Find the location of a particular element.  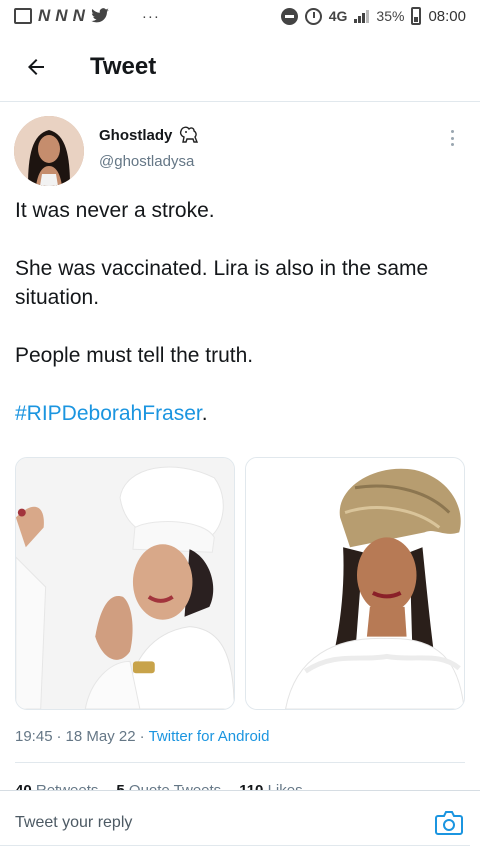

avatar is located at coordinates (49, 151).